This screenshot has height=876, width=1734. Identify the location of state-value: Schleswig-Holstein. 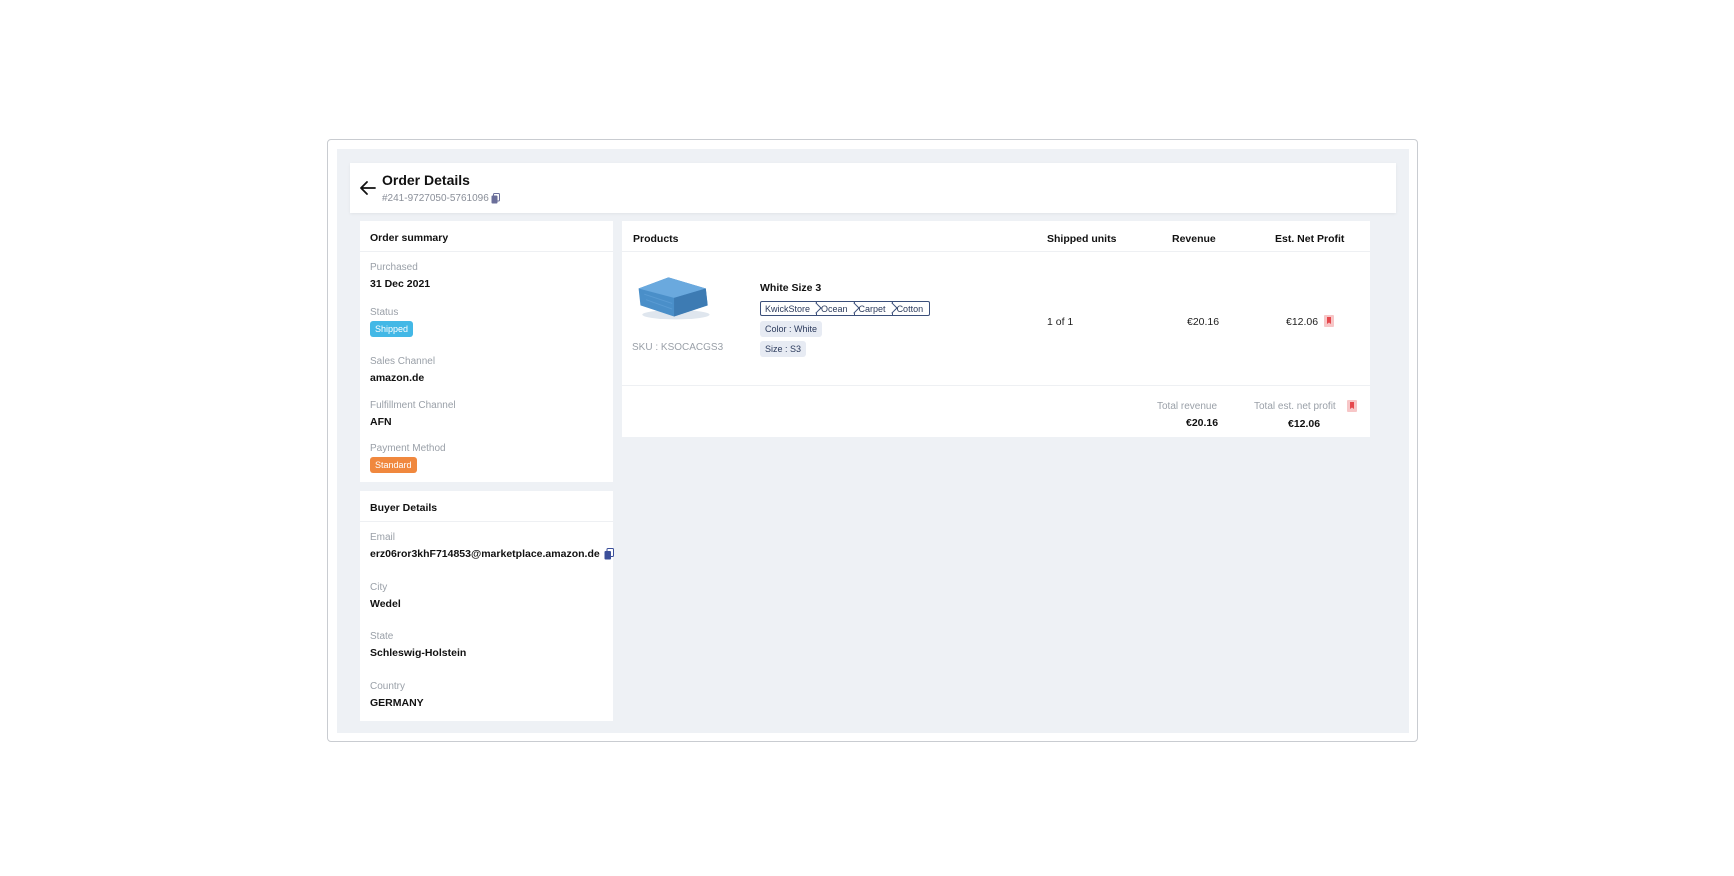
(418, 653).